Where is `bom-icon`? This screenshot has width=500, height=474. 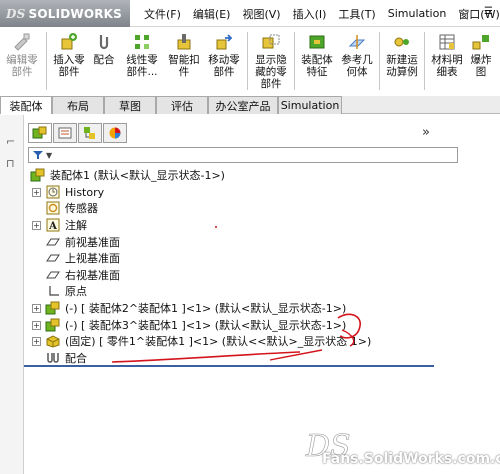
bom-icon is located at coordinates (447, 42).